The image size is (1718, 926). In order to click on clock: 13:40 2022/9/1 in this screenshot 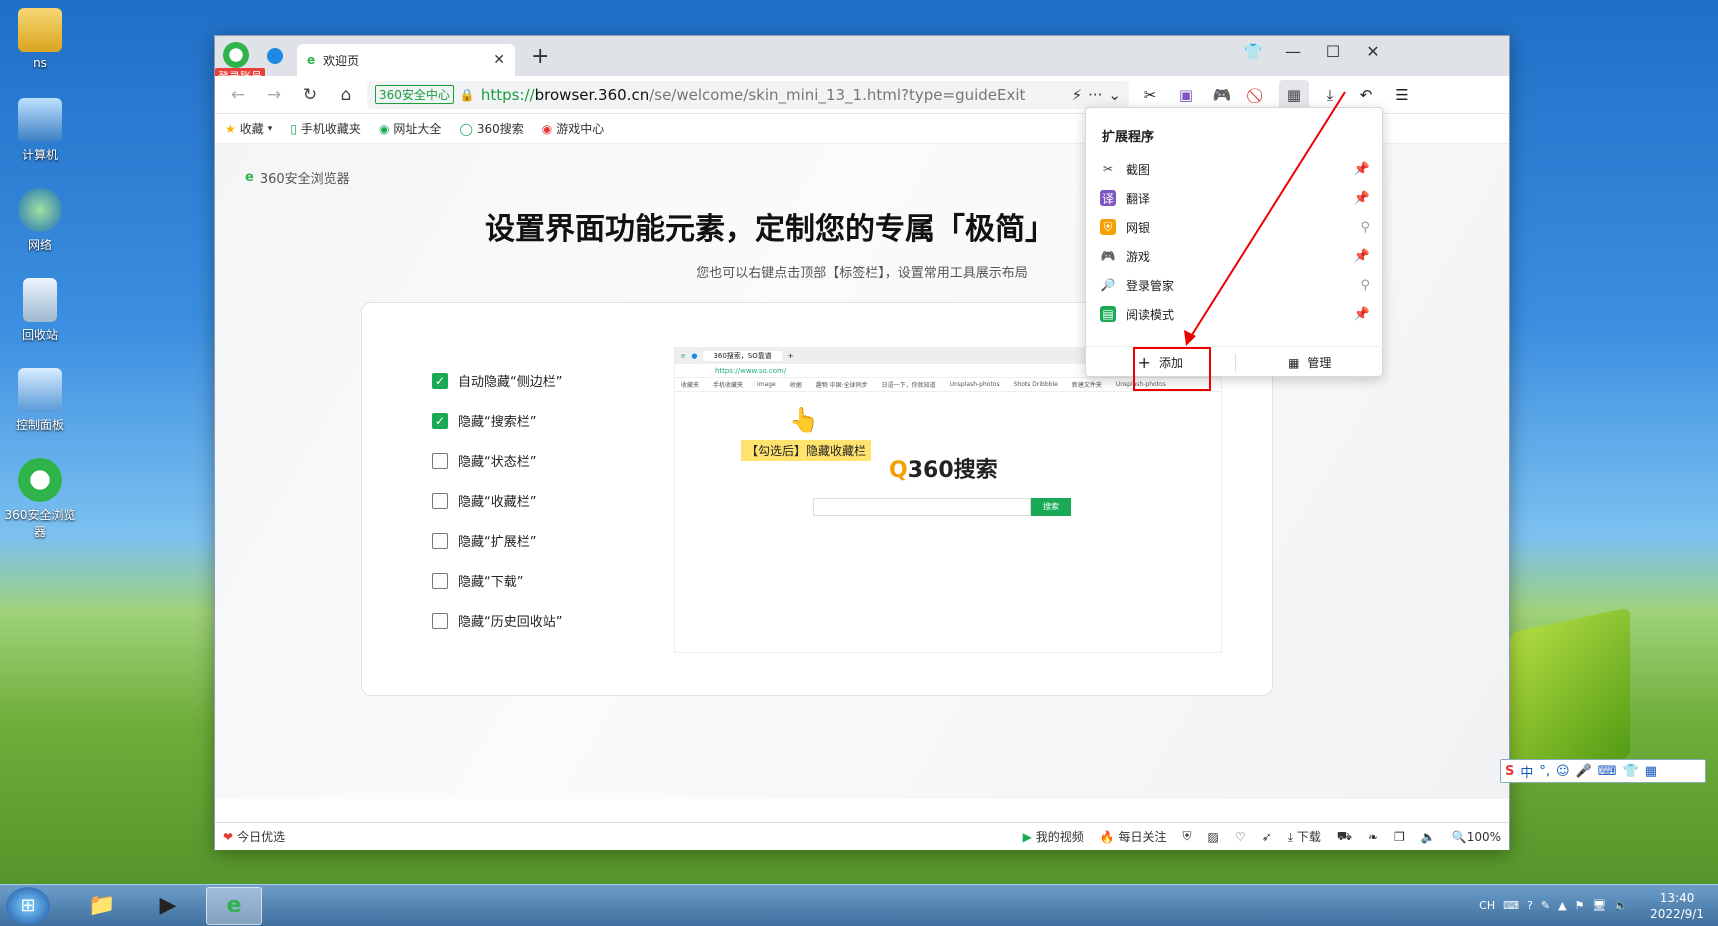, I will do `click(1677, 906)`.